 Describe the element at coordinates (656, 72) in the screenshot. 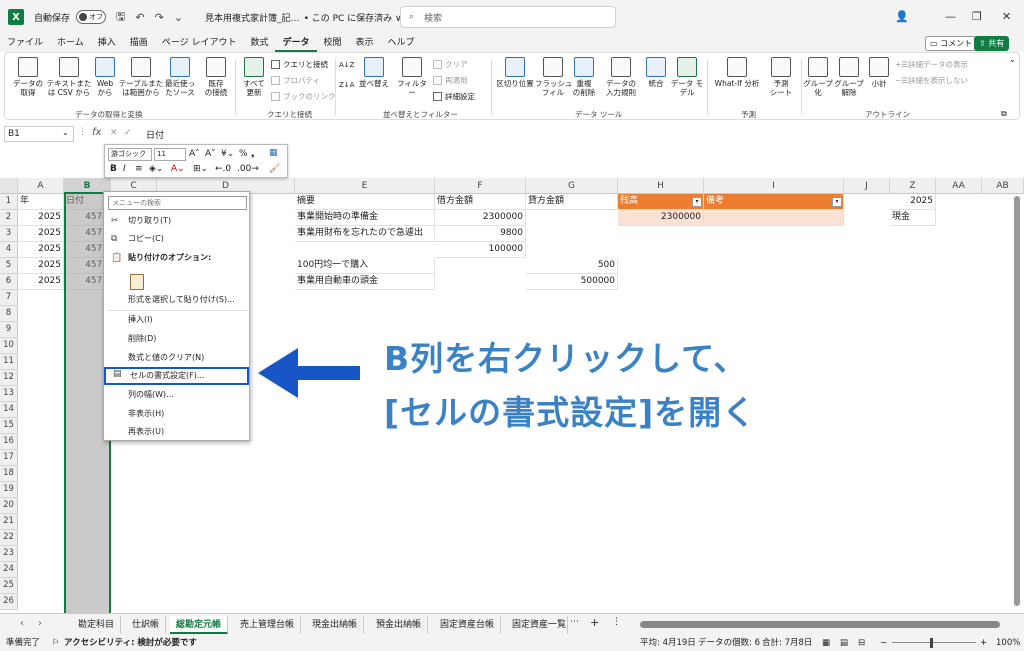

I see `consolidate-button: 統合` at that location.